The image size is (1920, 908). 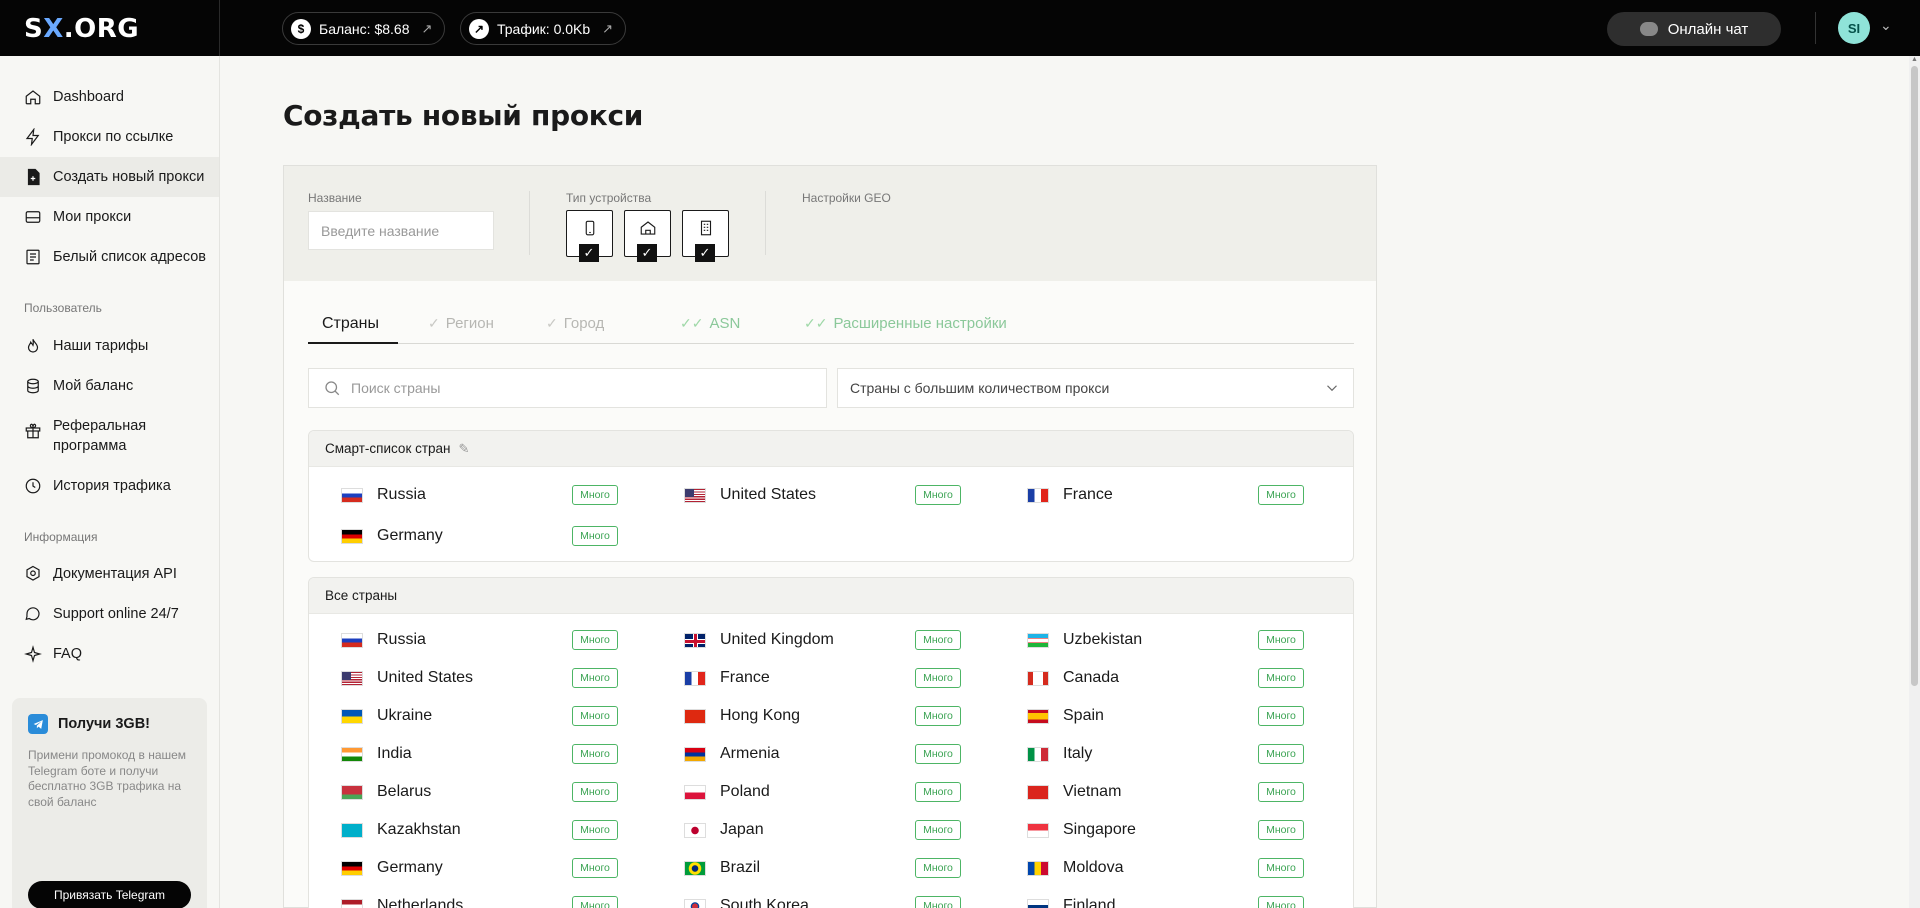 What do you see at coordinates (419, 829) in the screenshot?
I see `country-name: Kazakhstan` at bounding box center [419, 829].